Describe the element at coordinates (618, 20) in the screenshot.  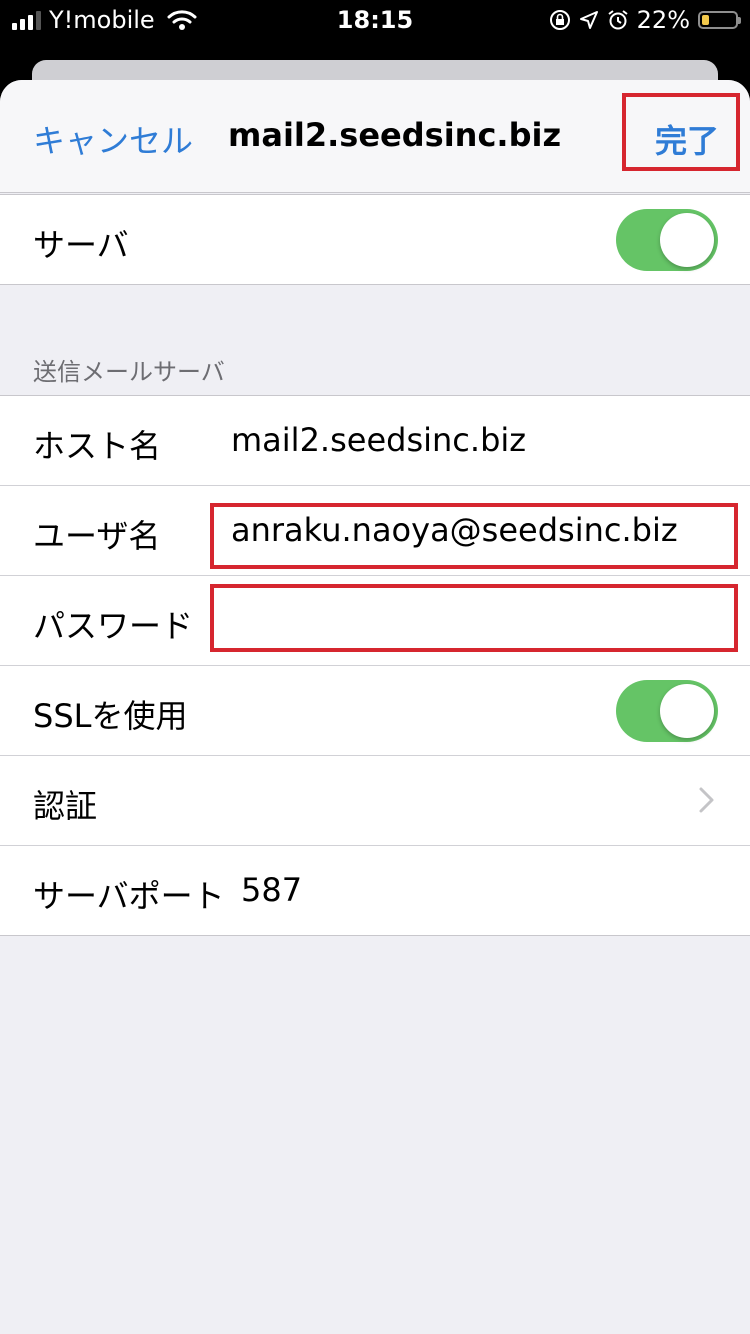
I see `alarm-icon` at that location.